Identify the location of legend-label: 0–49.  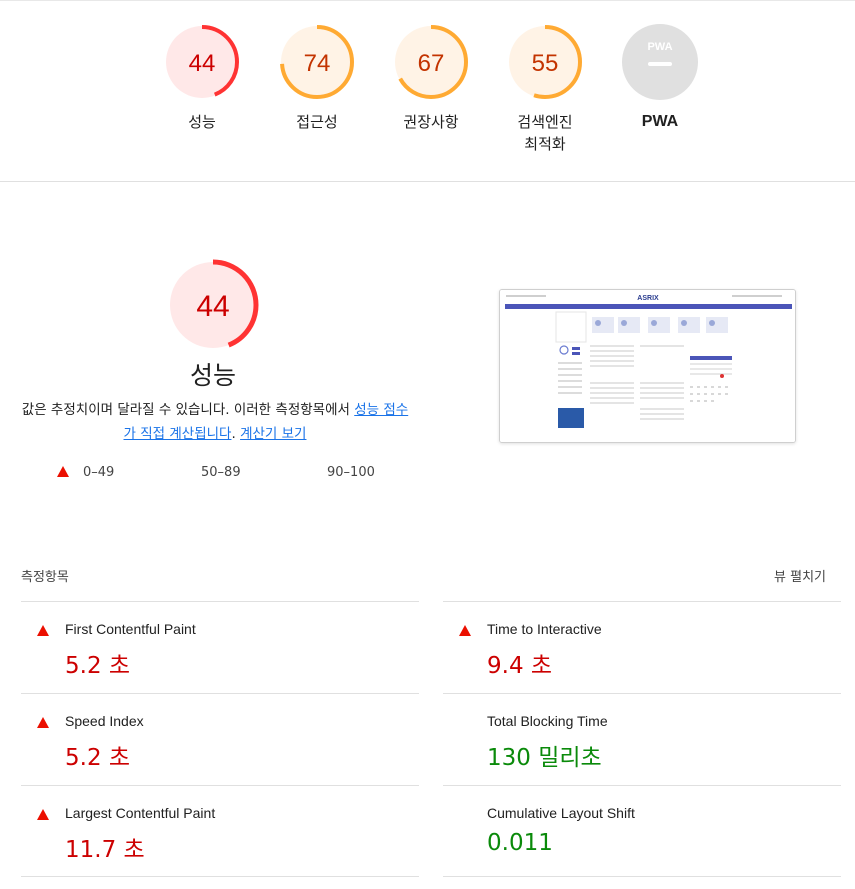
(99, 472).